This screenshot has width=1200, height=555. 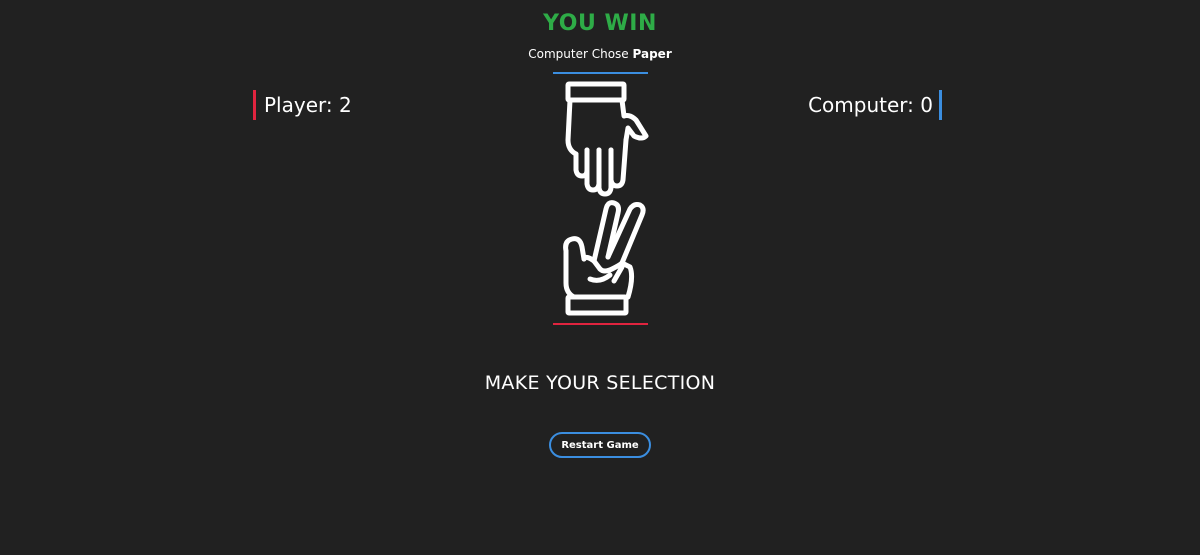 I want to click on player-score: Player: 2, so click(x=302, y=105).